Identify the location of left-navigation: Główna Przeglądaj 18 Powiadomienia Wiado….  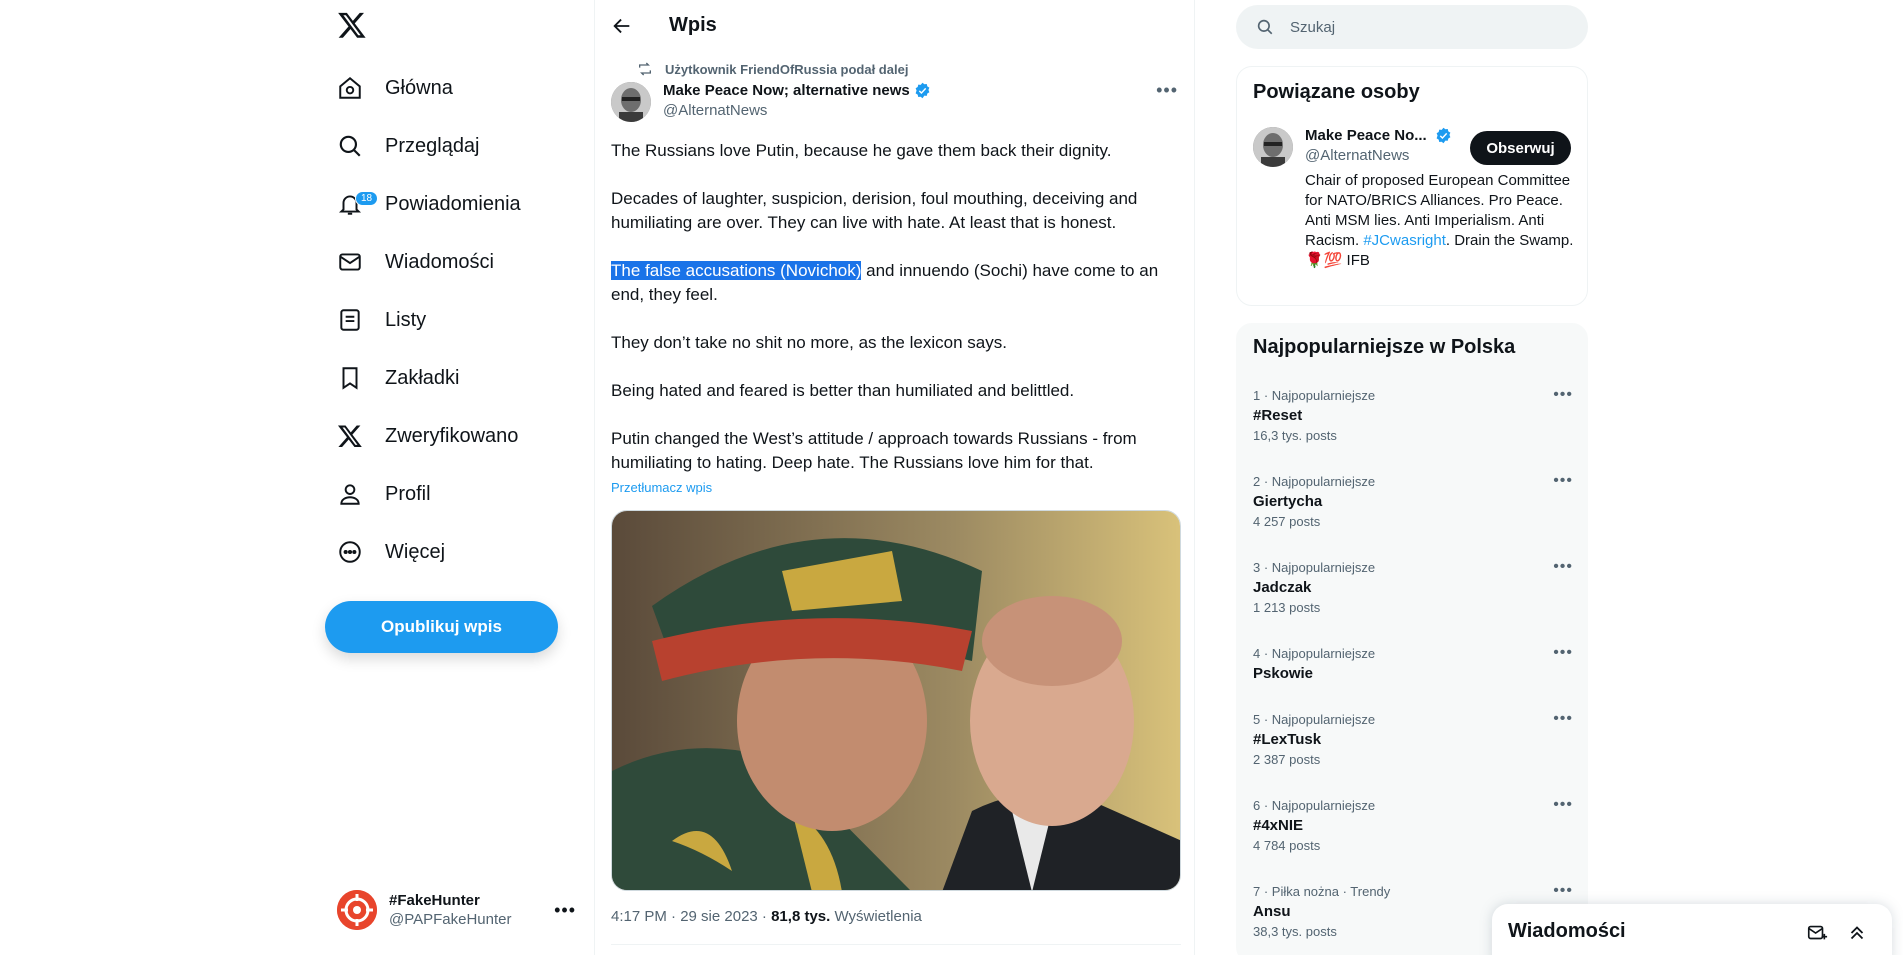
(457, 477).